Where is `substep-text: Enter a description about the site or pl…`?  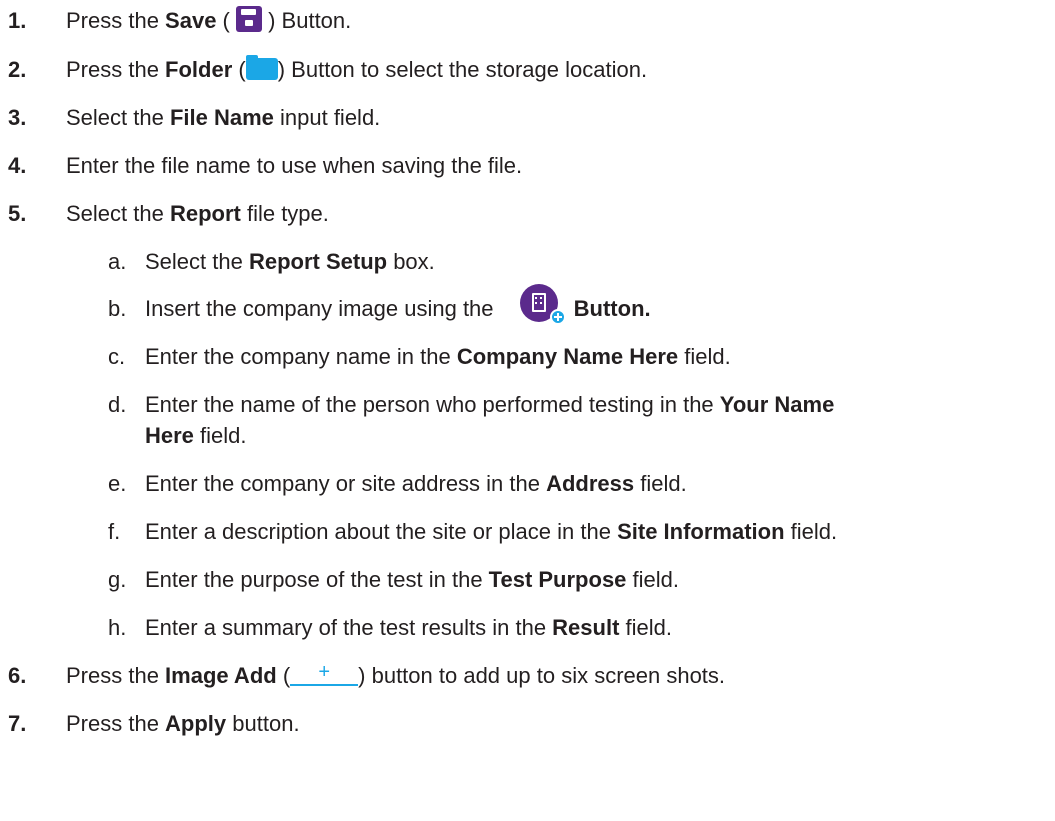 substep-text: Enter a description about the site or pl… is located at coordinates (491, 532).